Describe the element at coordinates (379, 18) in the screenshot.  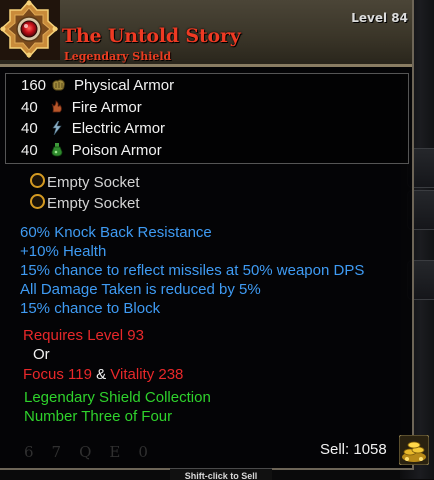
I see `item-level: Level 84` at that location.